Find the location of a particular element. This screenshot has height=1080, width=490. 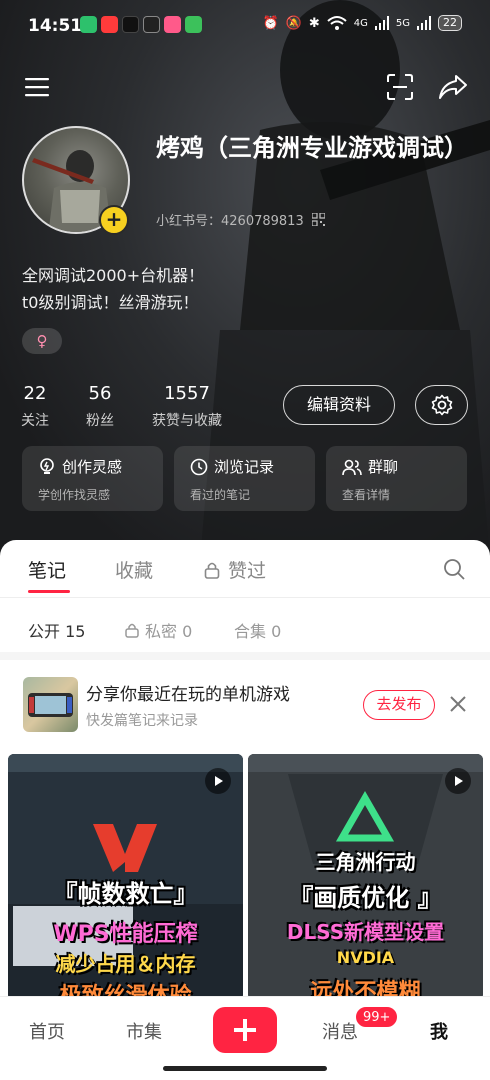

handheld-console-image is located at coordinates (50, 705).